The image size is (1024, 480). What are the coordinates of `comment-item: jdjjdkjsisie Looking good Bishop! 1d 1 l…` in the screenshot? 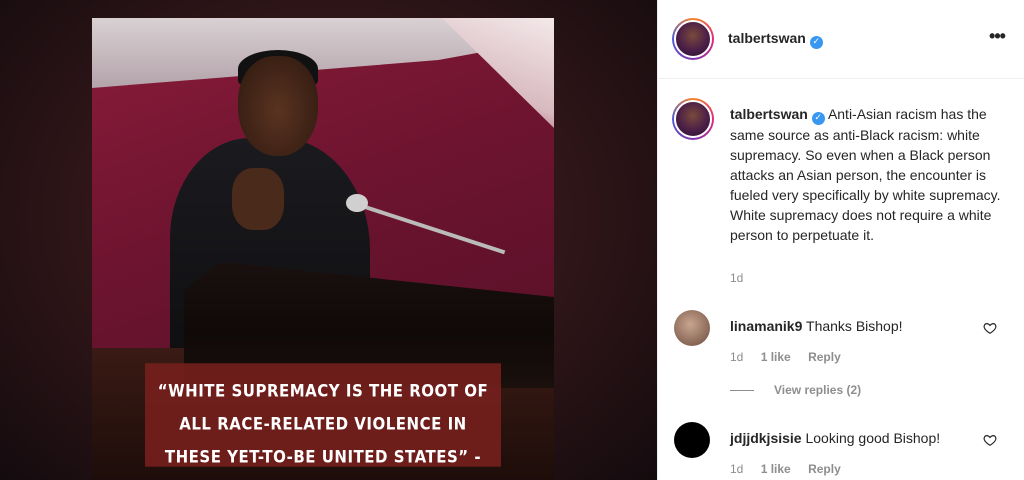 It's located at (841, 451).